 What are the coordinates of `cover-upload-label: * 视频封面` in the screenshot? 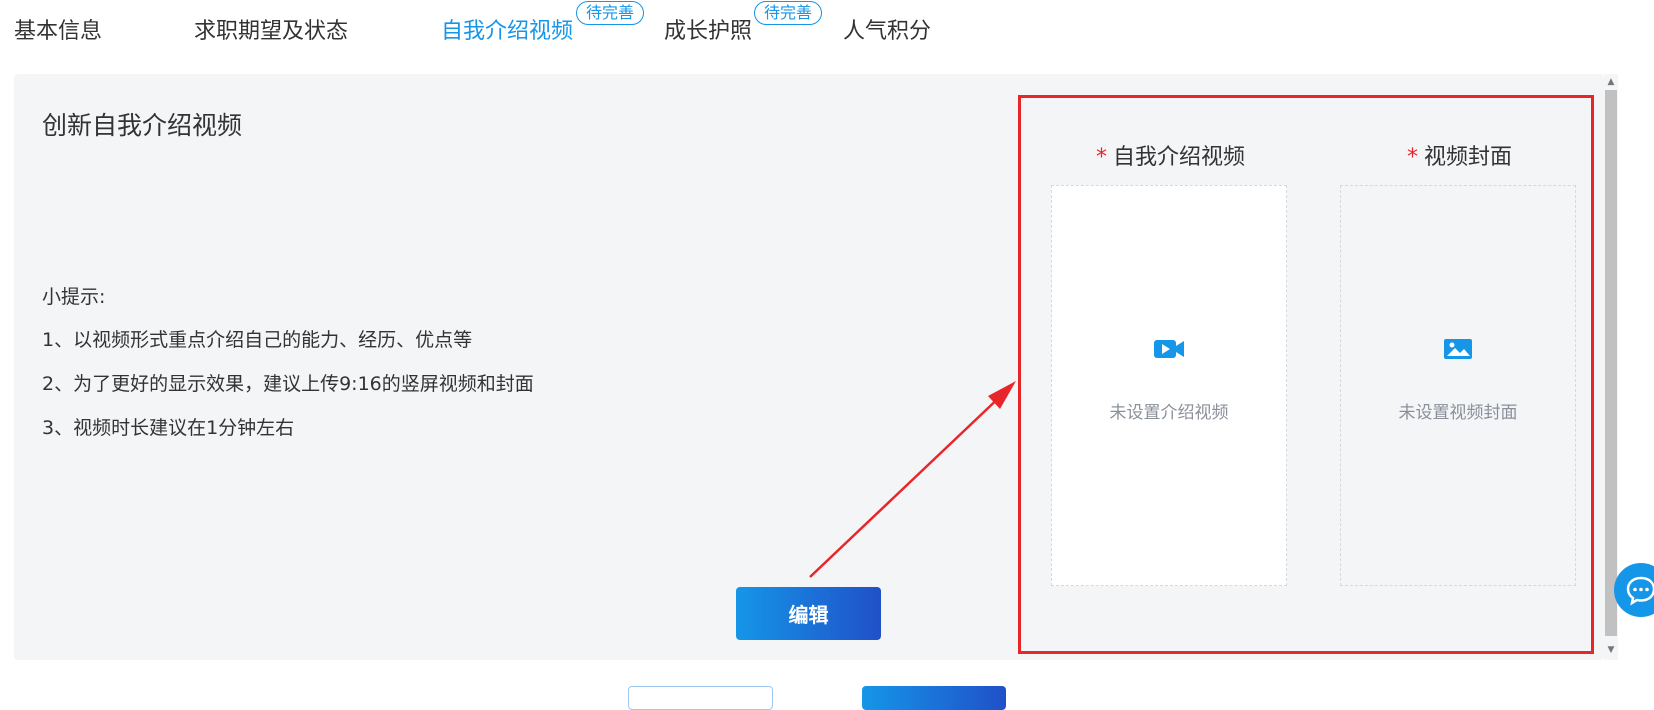 It's located at (1460, 157).